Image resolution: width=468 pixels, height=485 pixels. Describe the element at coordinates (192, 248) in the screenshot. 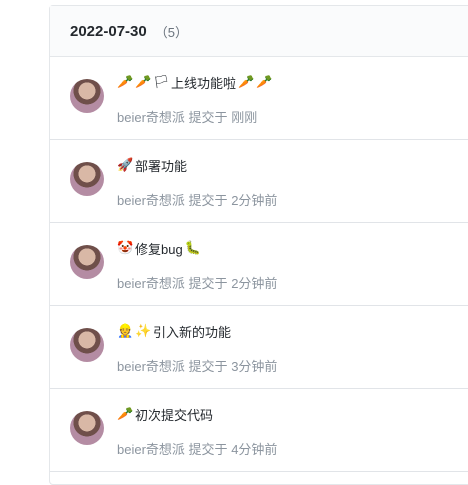

I see `commit-emoji-icon: 🐛` at that location.